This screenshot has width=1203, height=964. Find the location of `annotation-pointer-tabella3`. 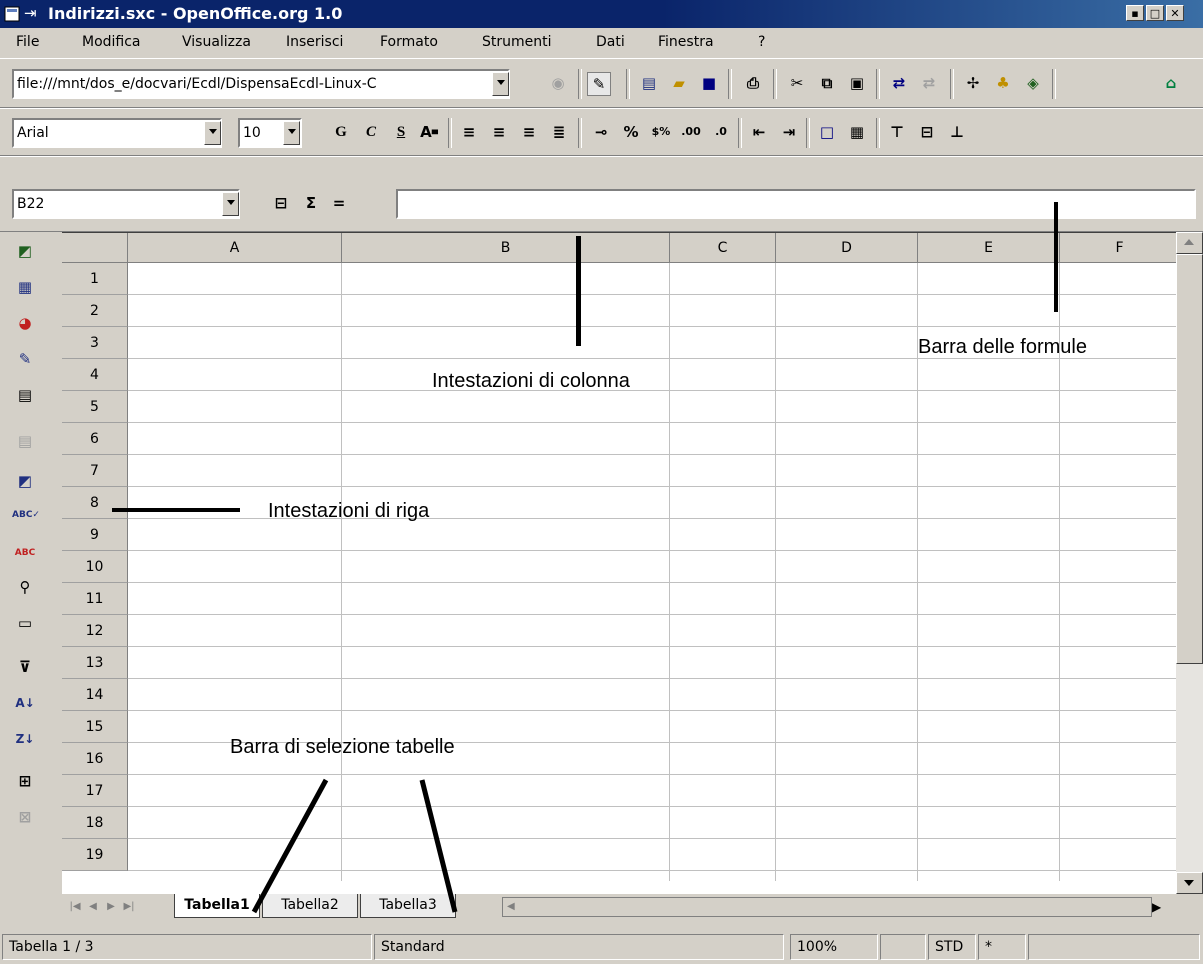

annotation-pointer-tabella3 is located at coordinates (438, 846).